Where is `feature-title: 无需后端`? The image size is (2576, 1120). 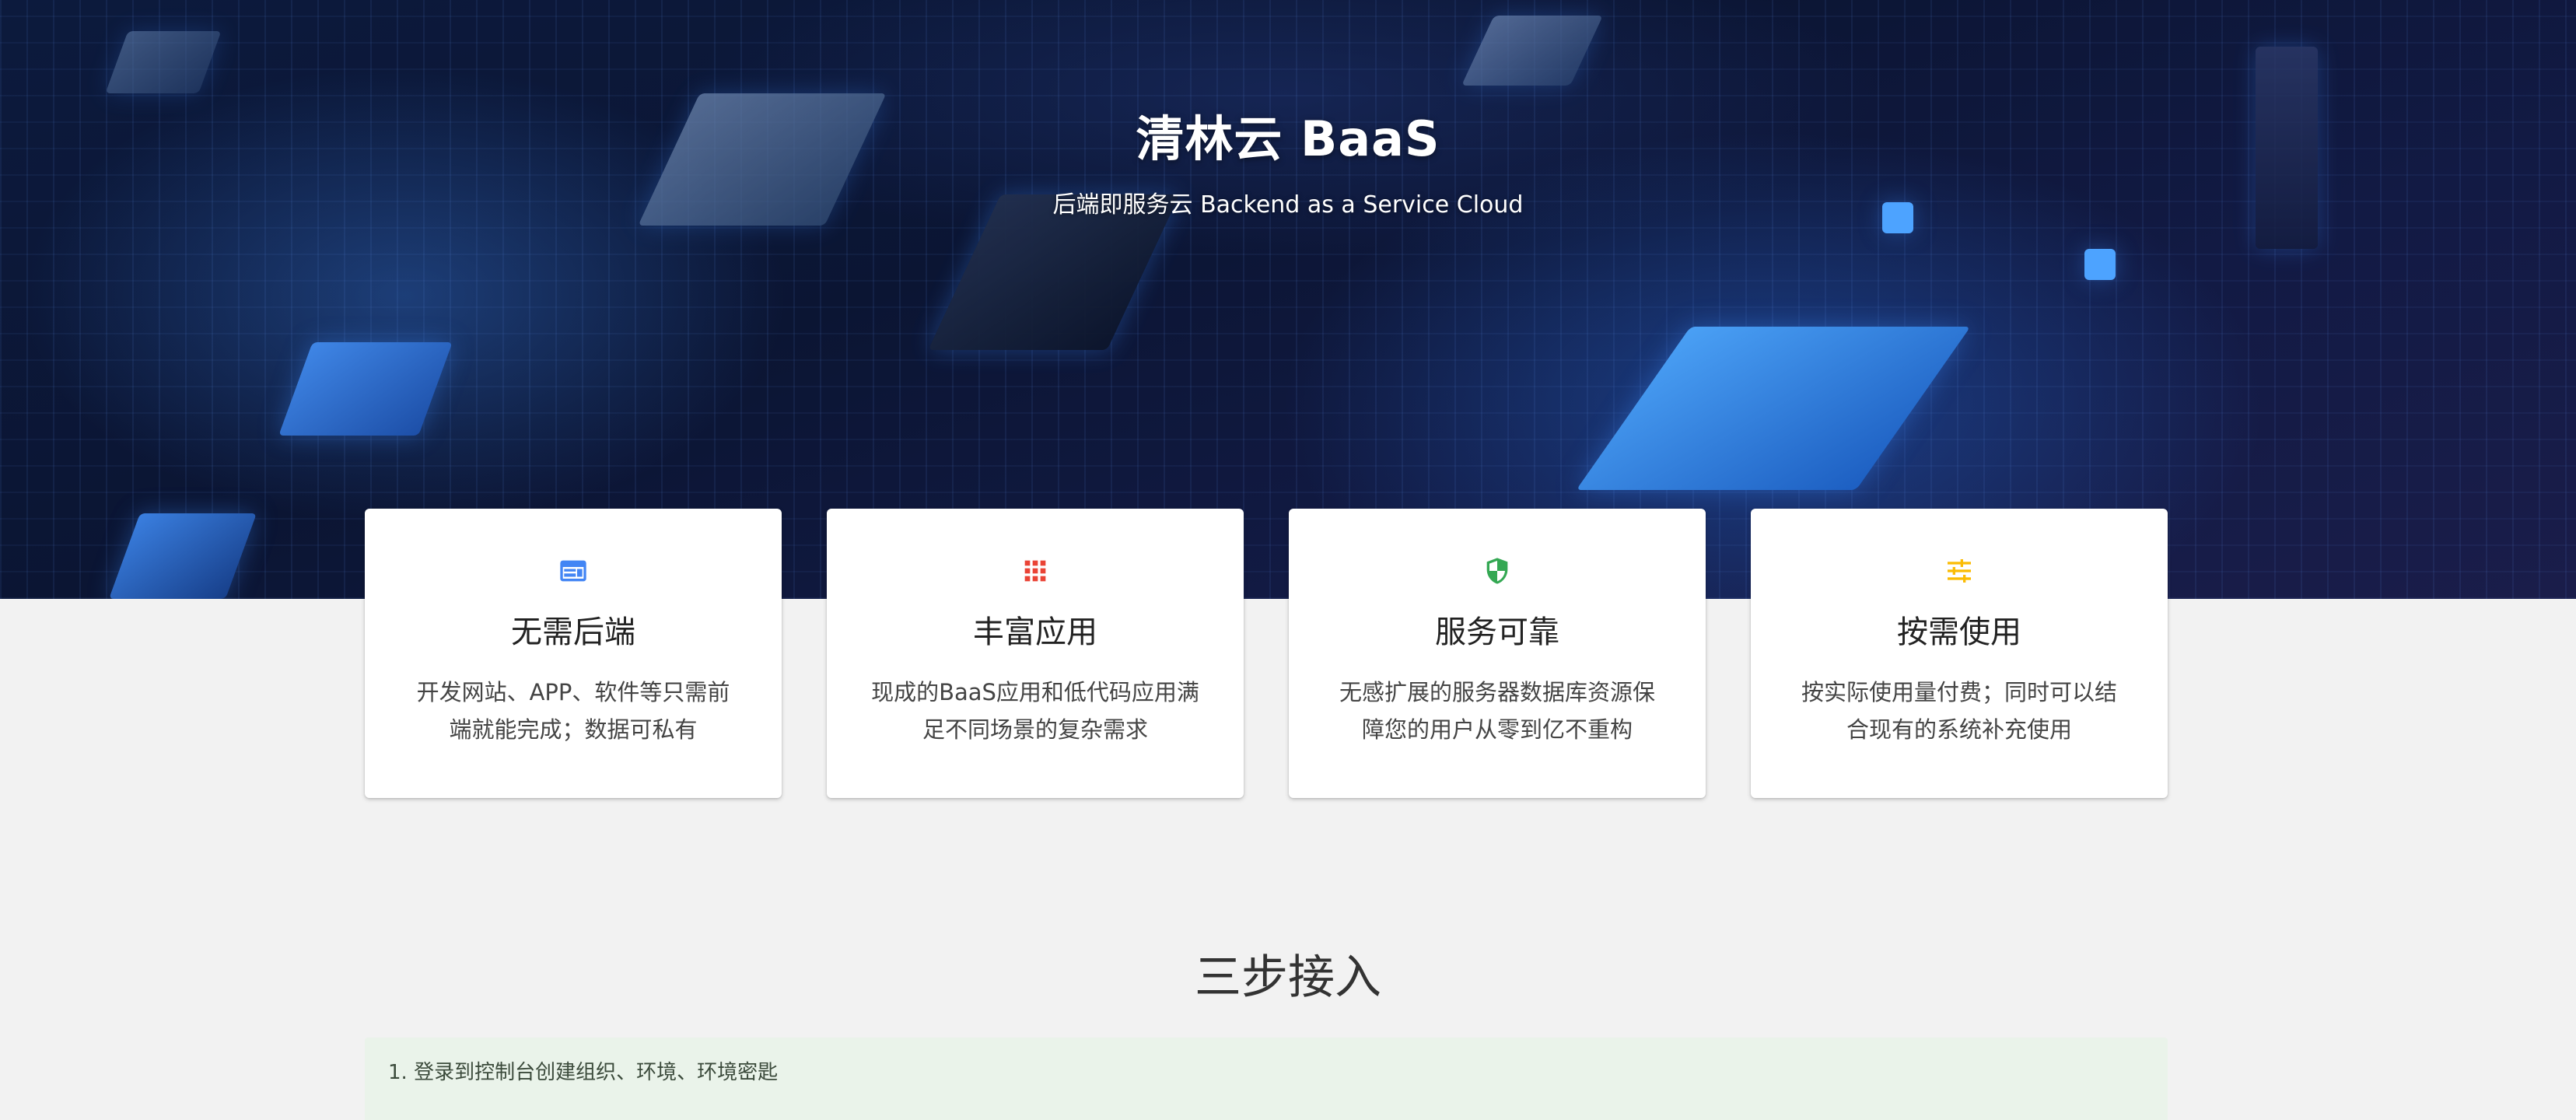
feature-title: 无需后端 is located at coordinates (573, 632).